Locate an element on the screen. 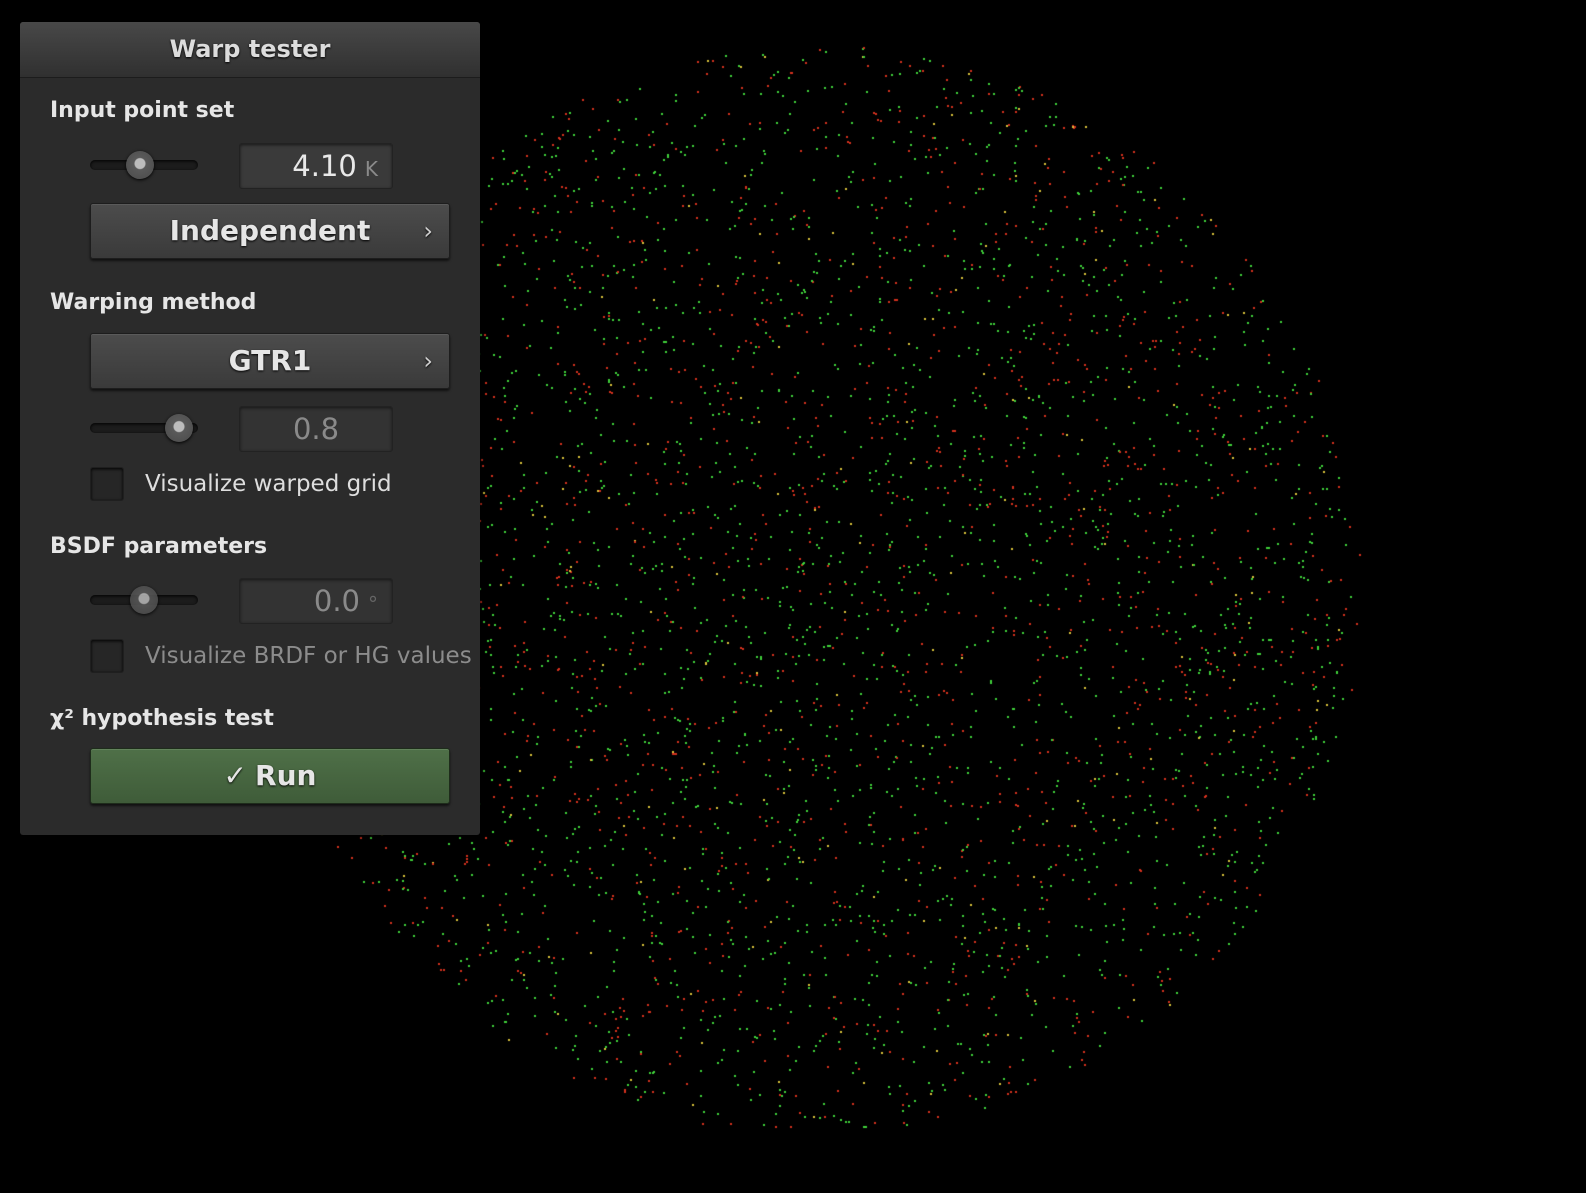  run-test-button: ✓ Run is located at coordinates (270, 776).